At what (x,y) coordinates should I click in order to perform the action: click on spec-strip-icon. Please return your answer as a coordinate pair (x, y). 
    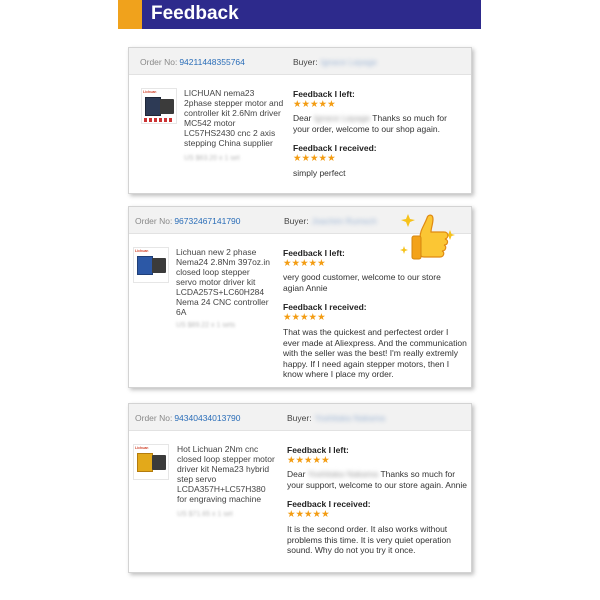
    Looking at the image, I should click on (159, 120).